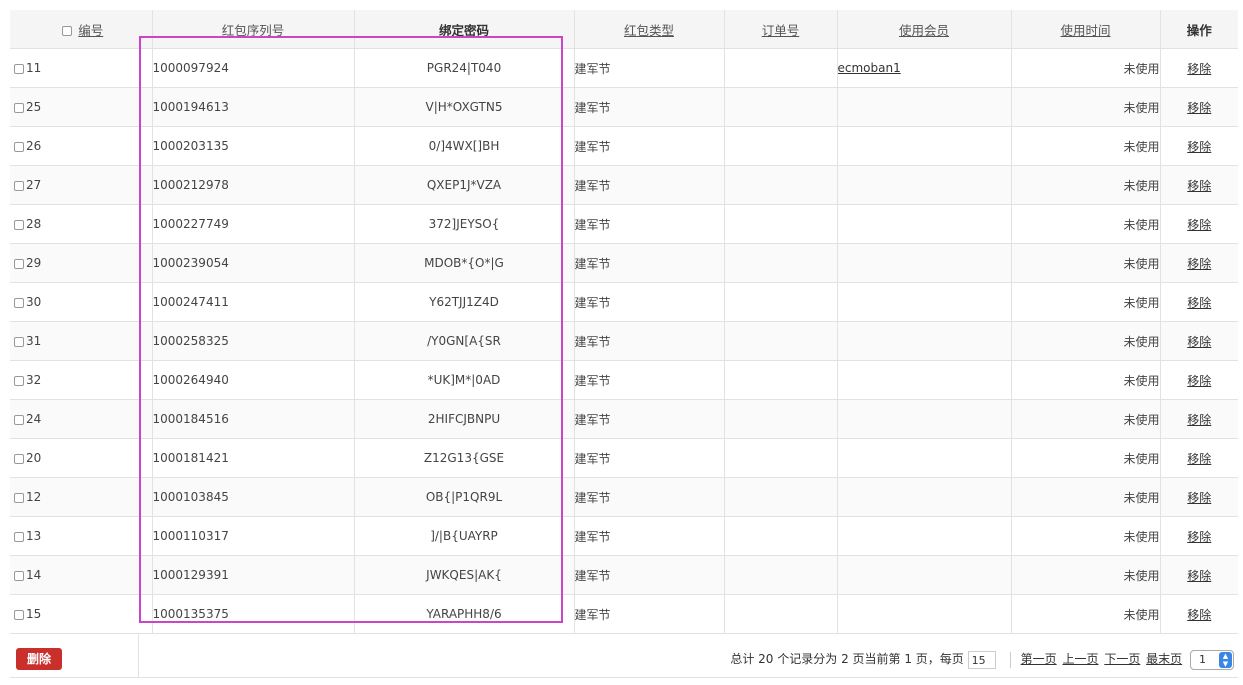 This screenshot has width=1243, height=685. I want to click on row-id: 13, so click(34, 536).